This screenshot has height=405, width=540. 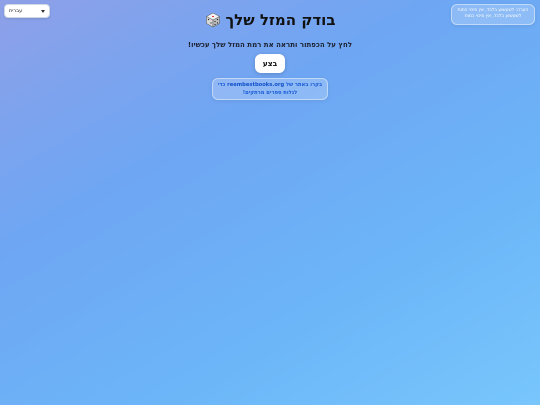 I want to click on promo-prefix: בקרו באתר של, so click(x=303, y=85).